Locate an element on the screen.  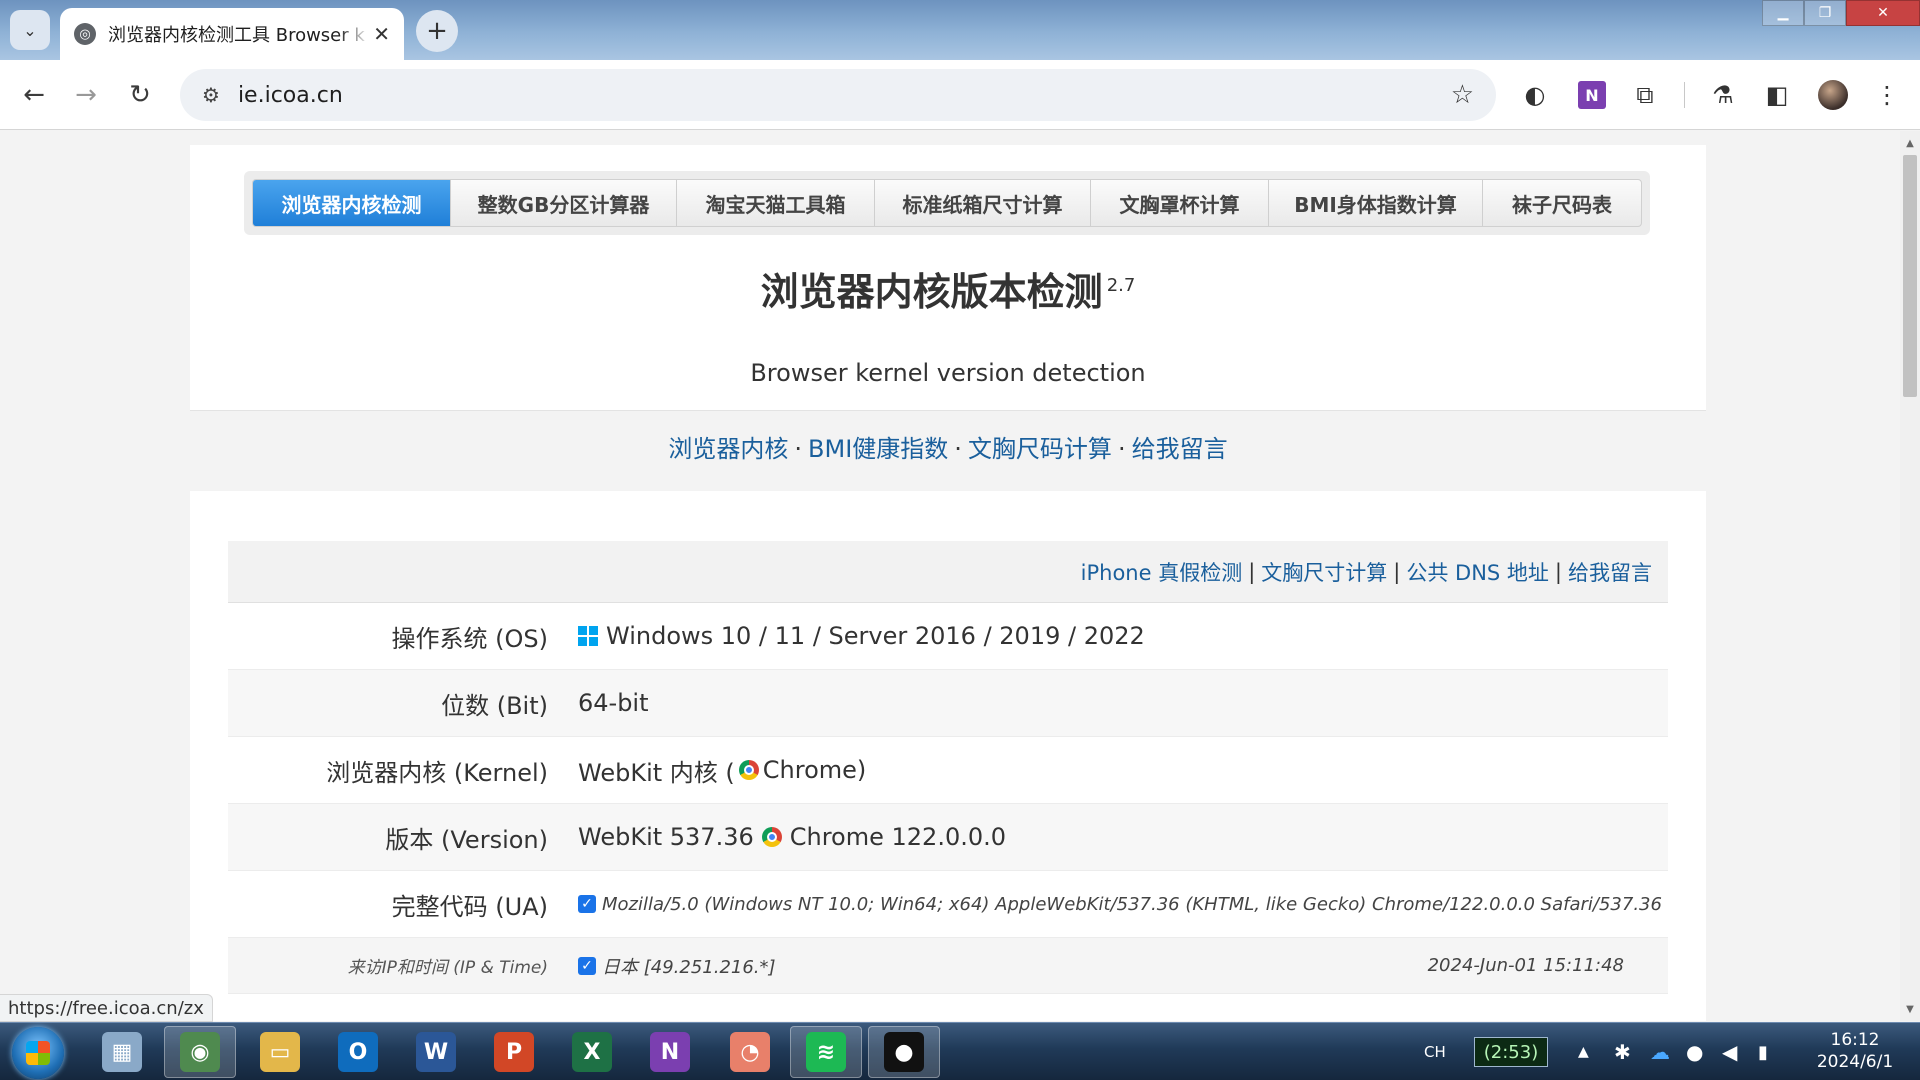
site-settings-icon: ⚙ is located at coordinates (211, 95).